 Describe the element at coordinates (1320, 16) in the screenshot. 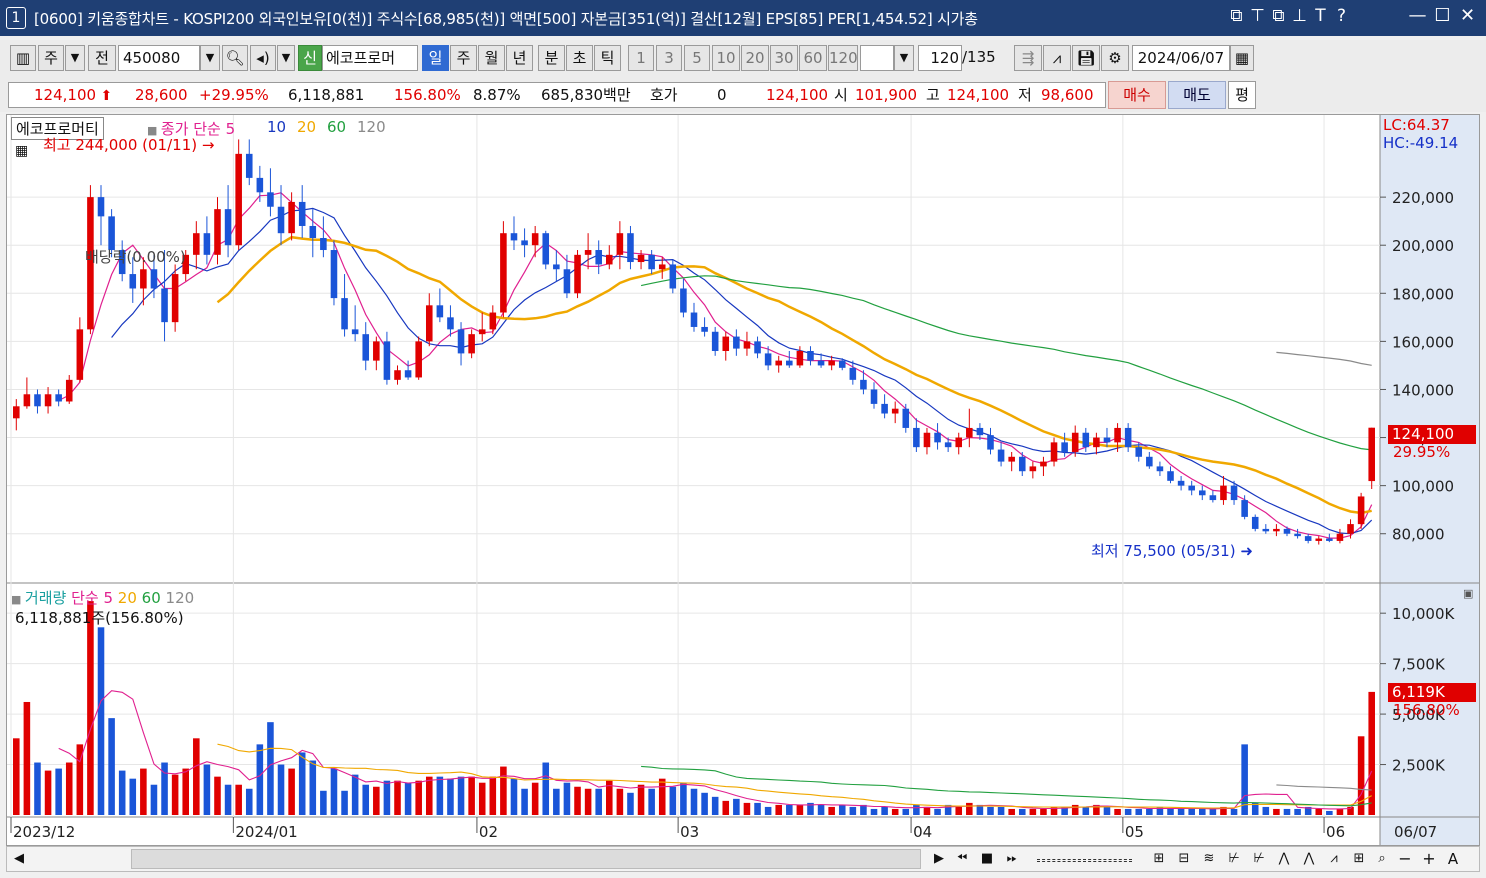

I see `text-icon: T` at that location.